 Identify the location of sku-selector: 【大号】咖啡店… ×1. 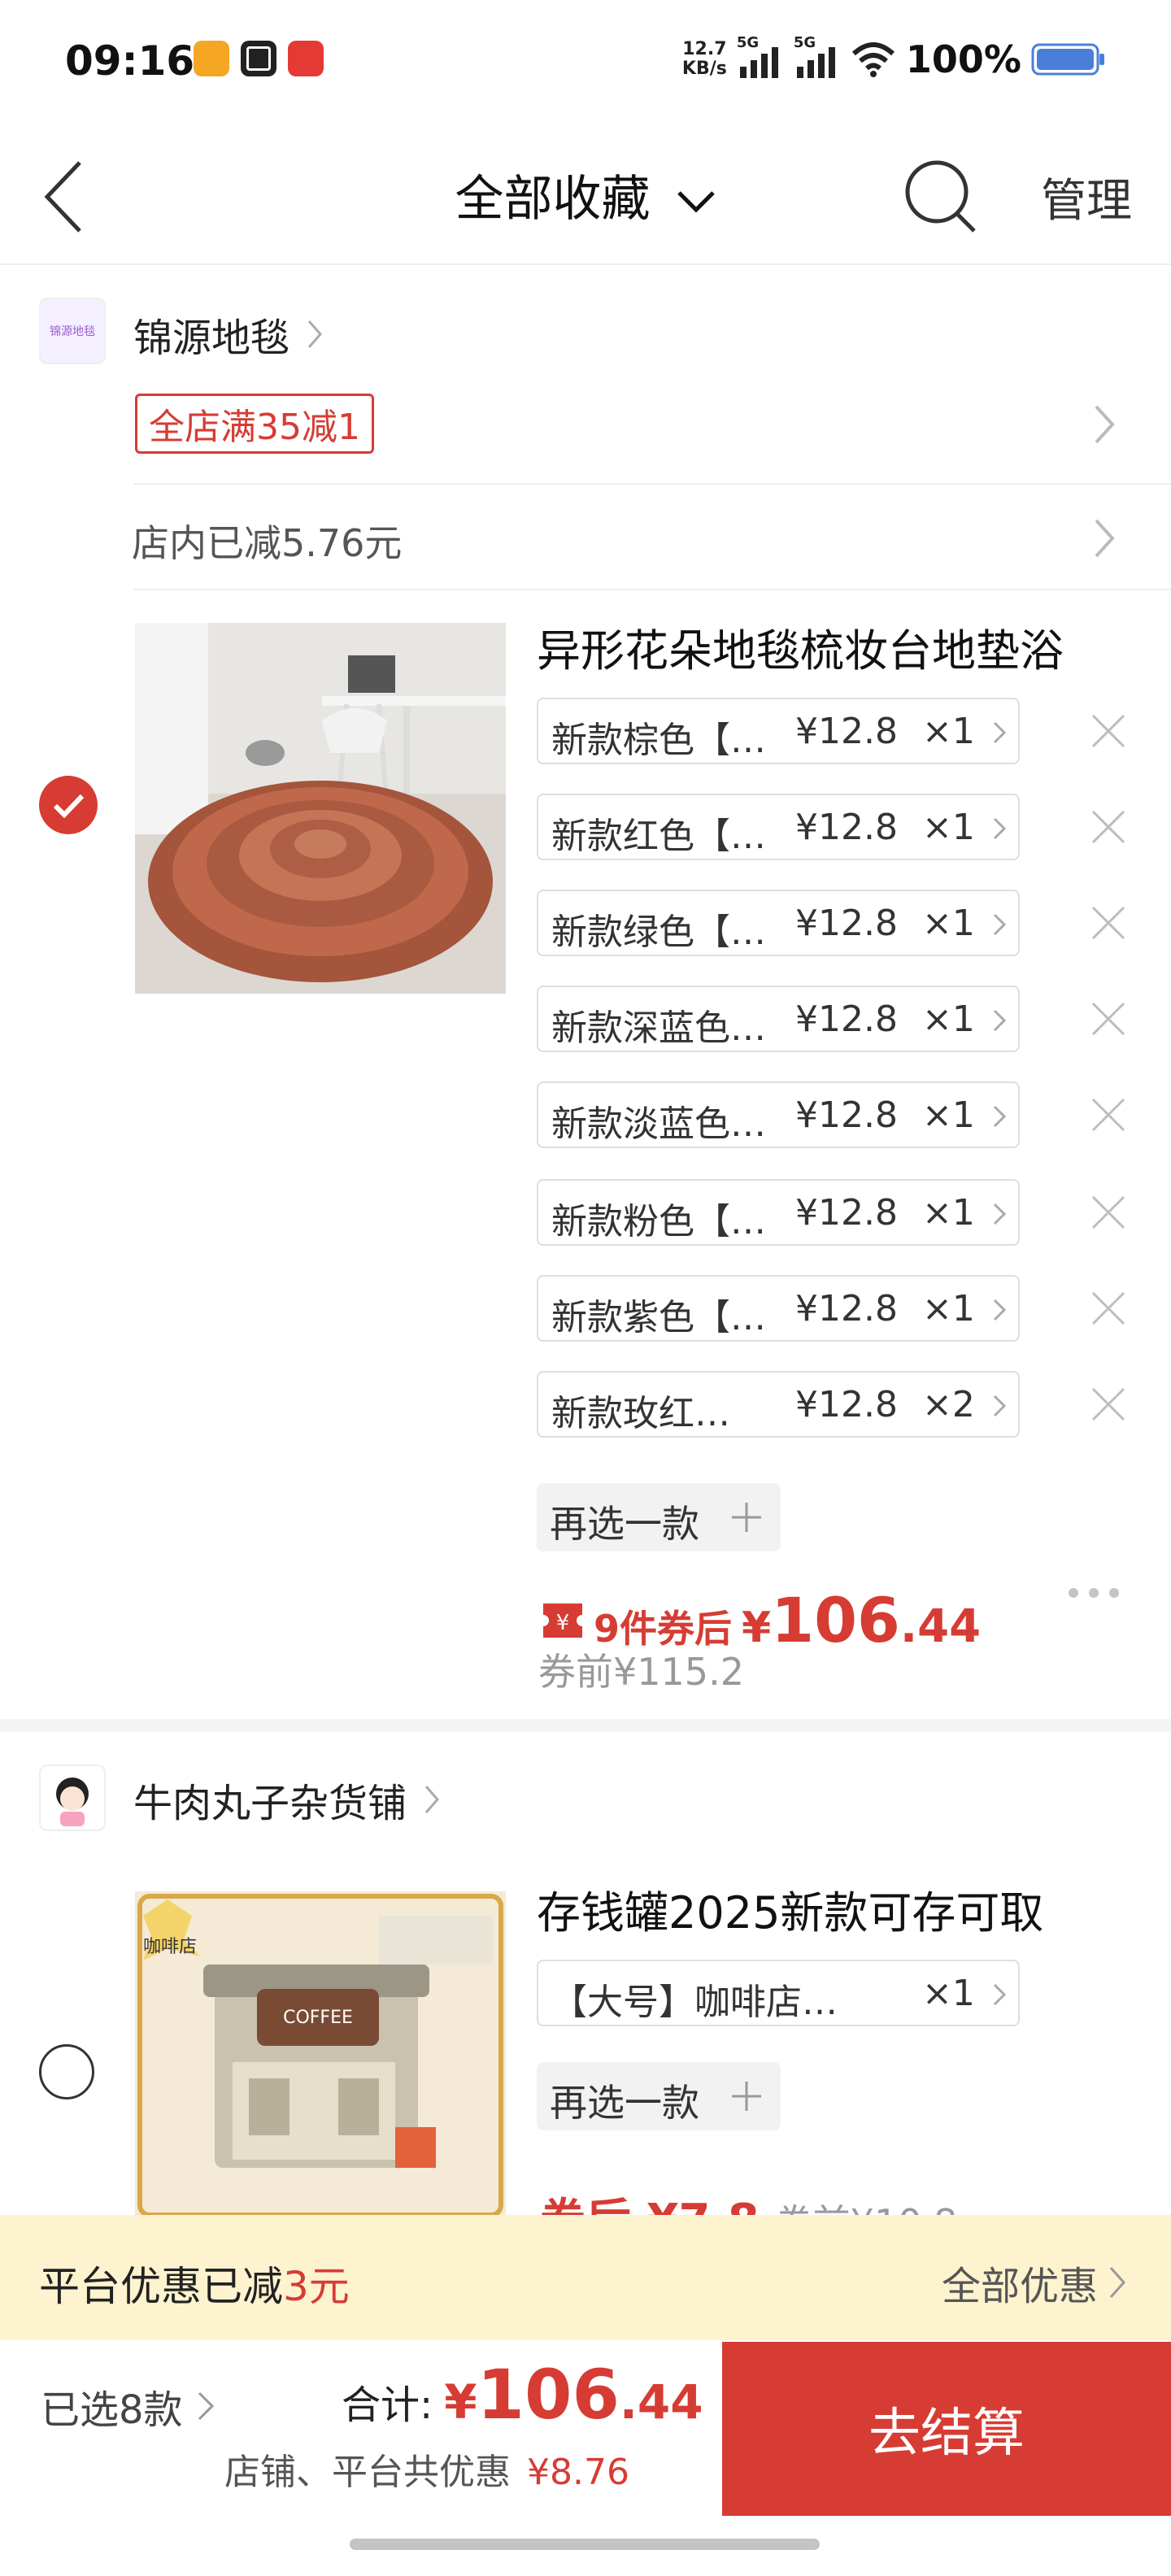
(778, 1993).